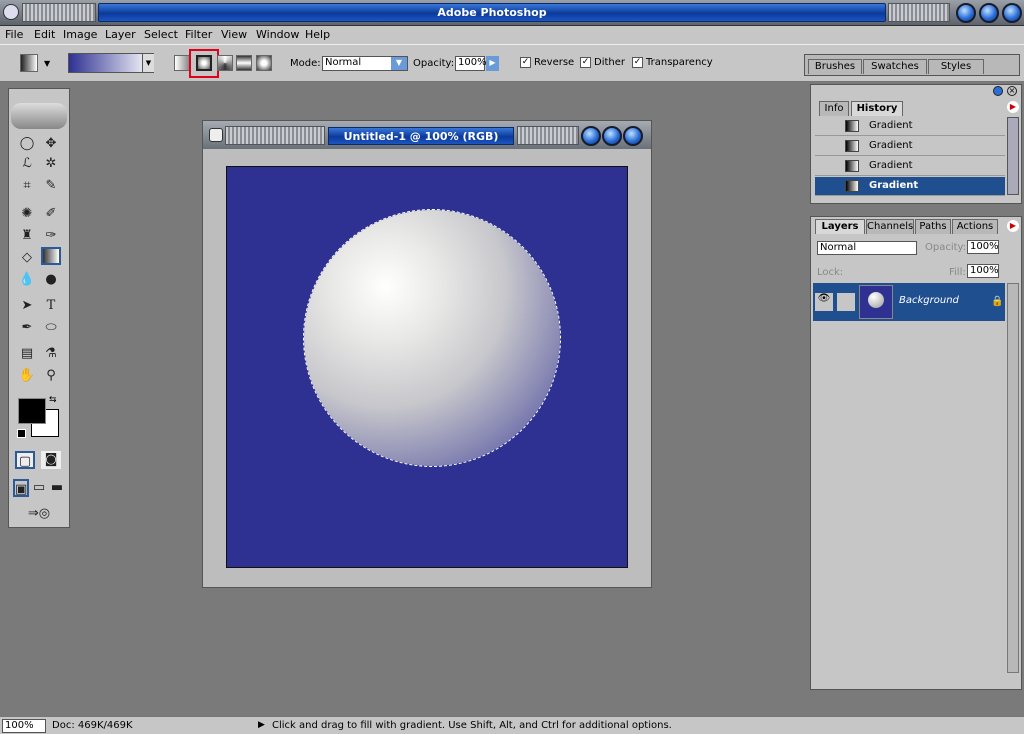 This screenshot has height=734, width=1024. What do you see at coordinates (846, 302) in the screenshot?
I see `layer-link-icon` at bounding box center [846, 302].